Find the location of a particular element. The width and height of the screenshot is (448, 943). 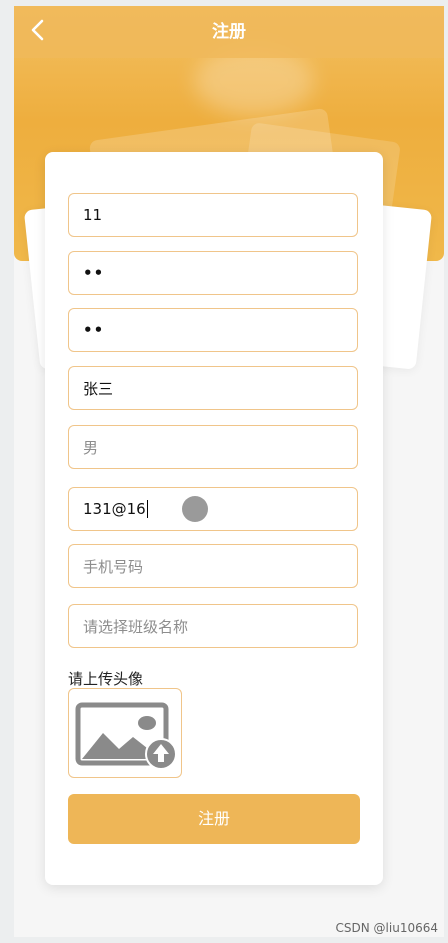

email-field: 131@16 is located at coordinates (213, 509).